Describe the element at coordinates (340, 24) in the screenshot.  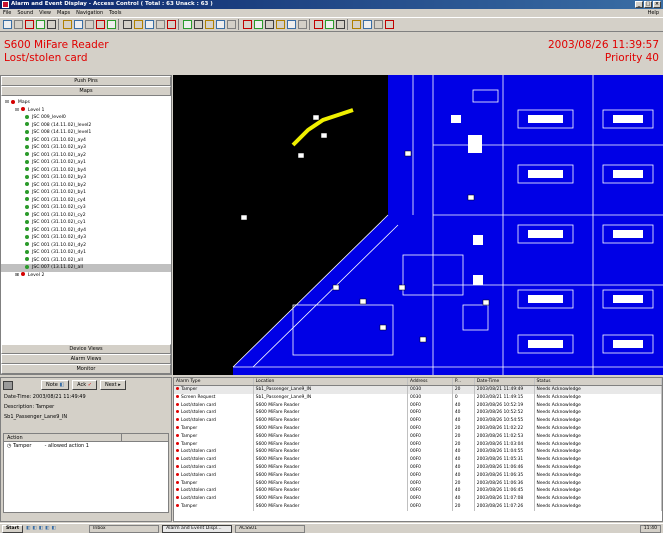
I see `forward-icon` at that location.